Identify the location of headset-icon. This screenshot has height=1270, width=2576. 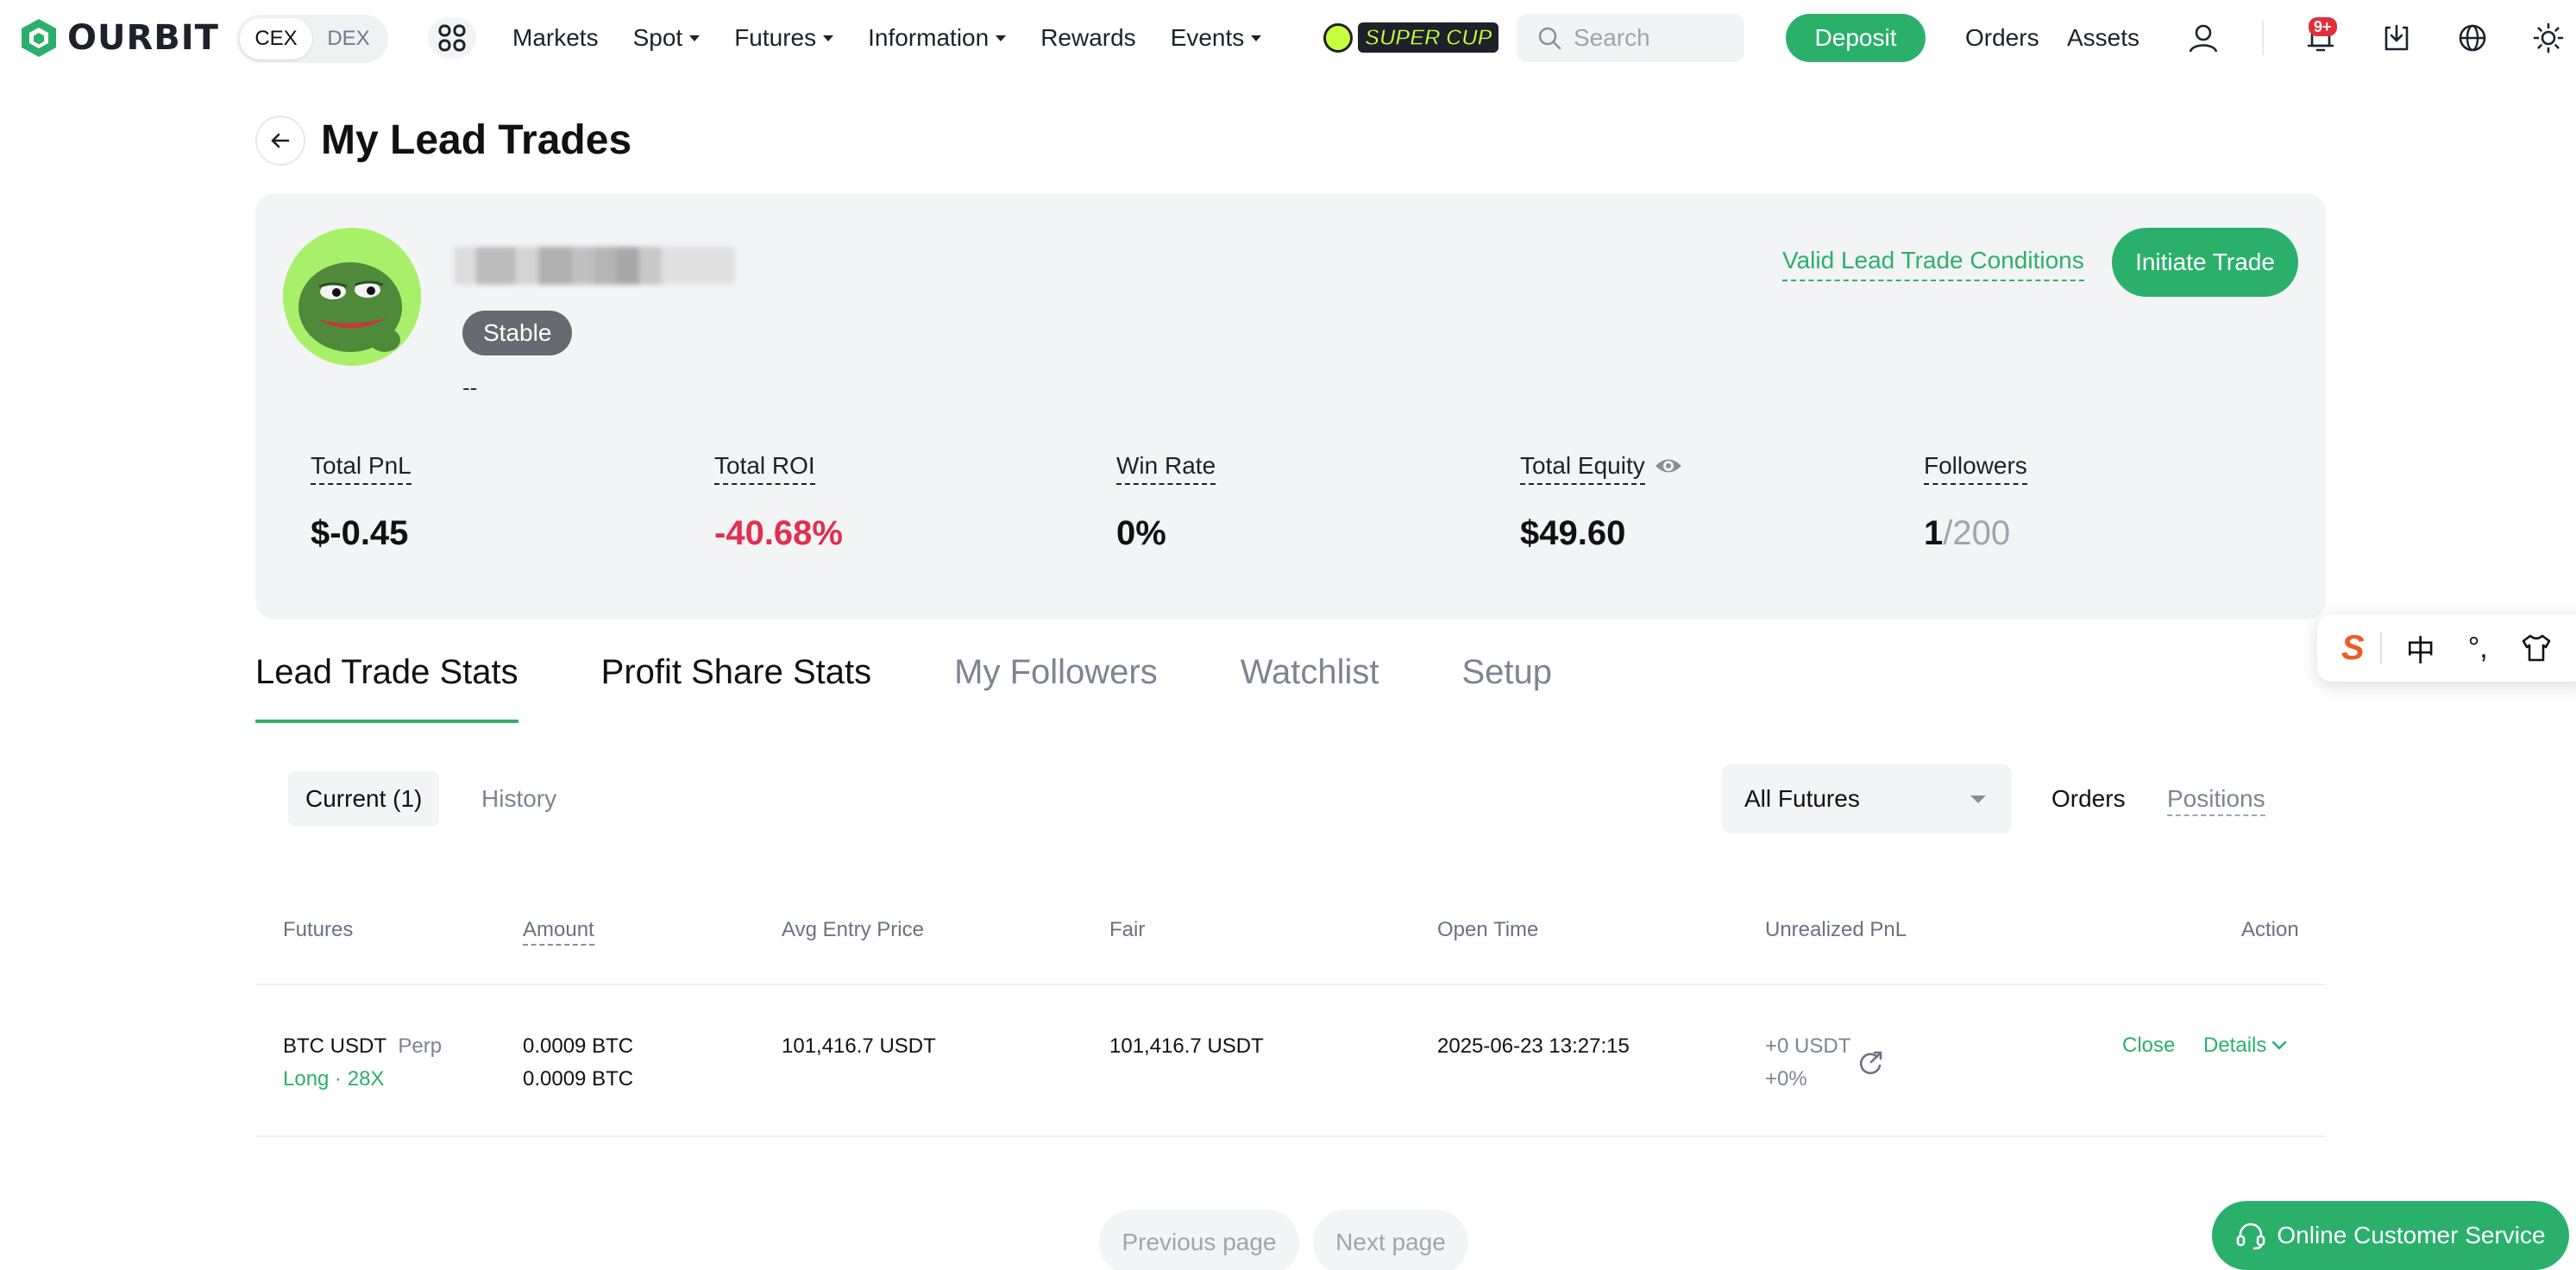
(2251, 1236).